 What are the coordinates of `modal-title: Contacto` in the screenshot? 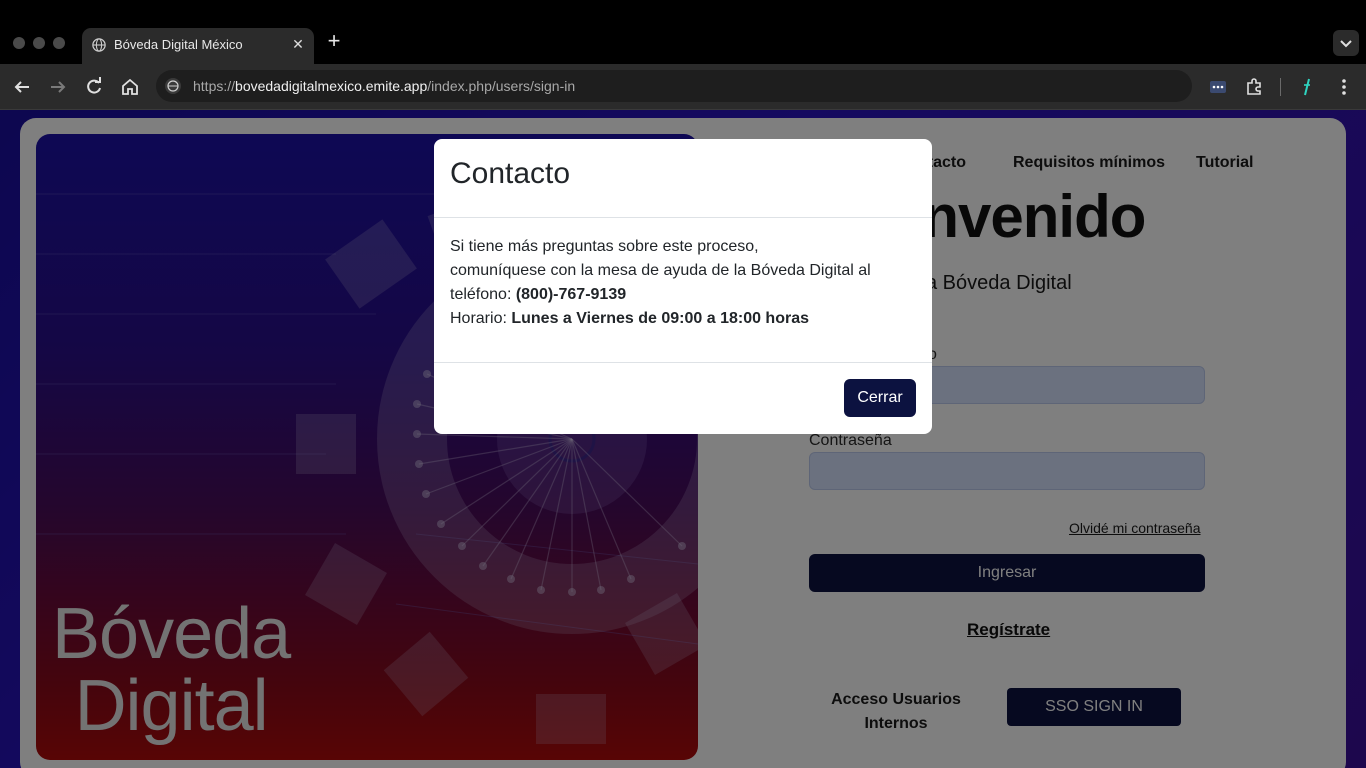 It's located at (510, 173).